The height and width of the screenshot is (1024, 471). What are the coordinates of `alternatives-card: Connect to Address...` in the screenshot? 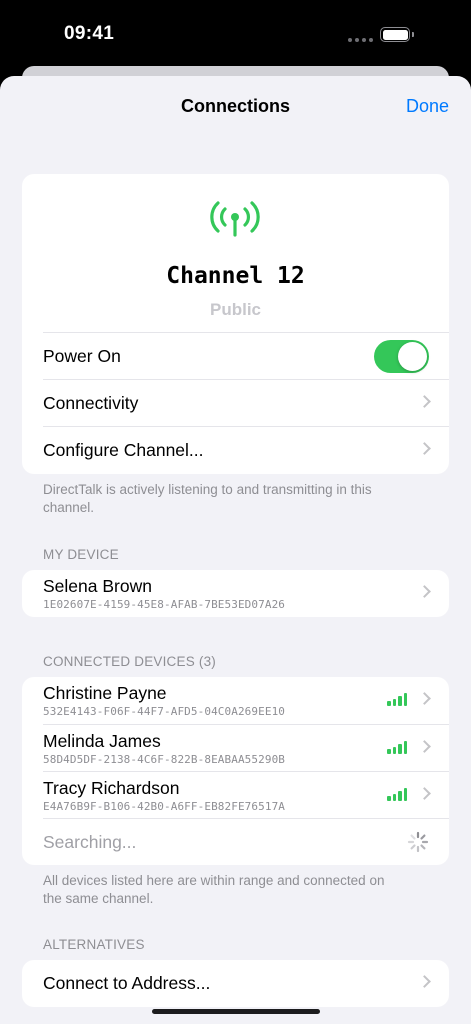 It's located at (235, 983).